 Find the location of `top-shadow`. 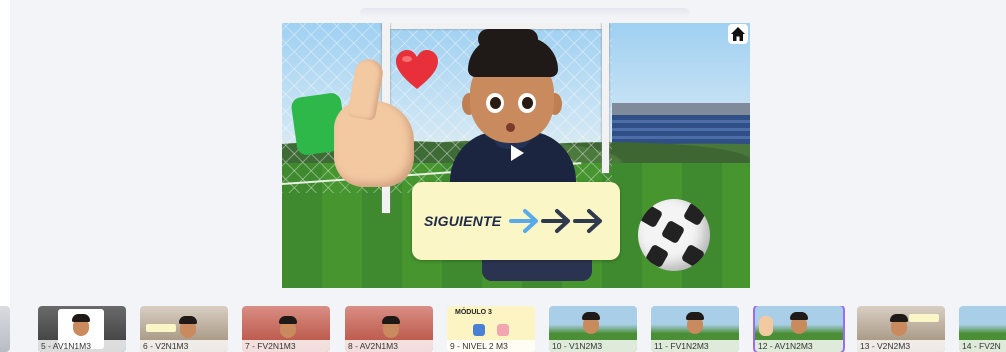

top-shadow is located at coordinates (525, 13).